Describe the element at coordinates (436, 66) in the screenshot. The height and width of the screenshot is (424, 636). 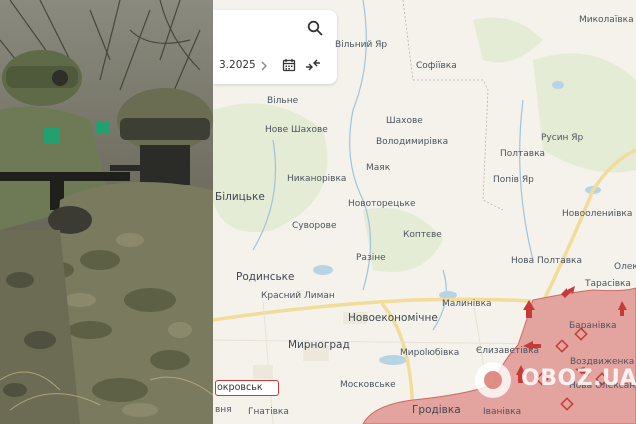
I see `place-label: Софіївка` at that location.